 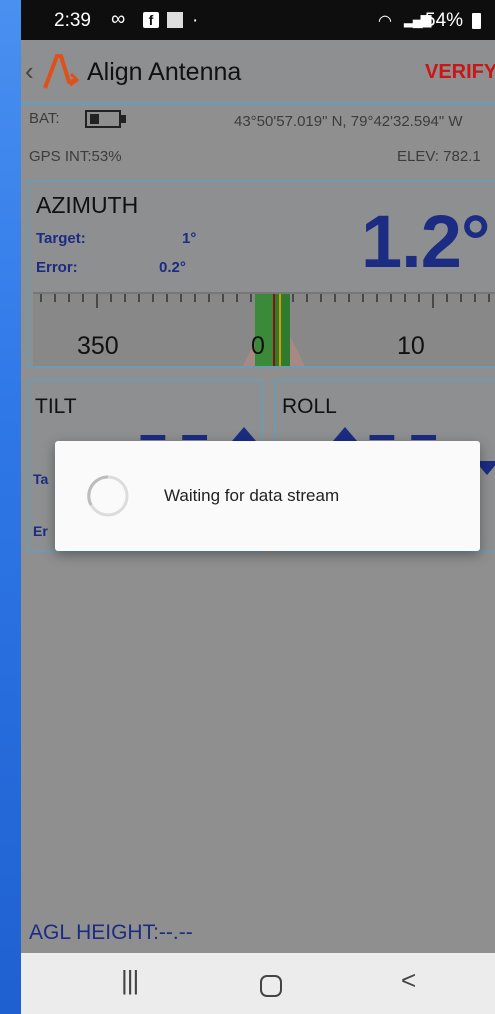 I want to click on wifi-icon: ◠, so click(x=385, y=21).